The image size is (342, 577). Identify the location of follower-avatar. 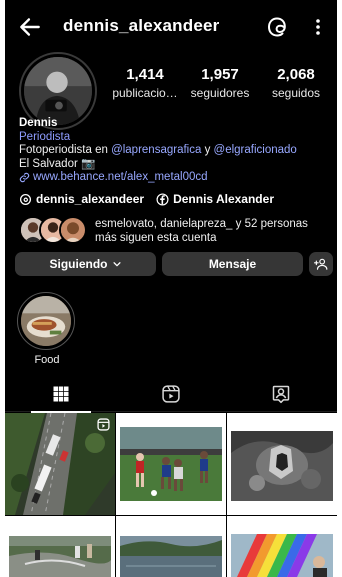
(73, 230).